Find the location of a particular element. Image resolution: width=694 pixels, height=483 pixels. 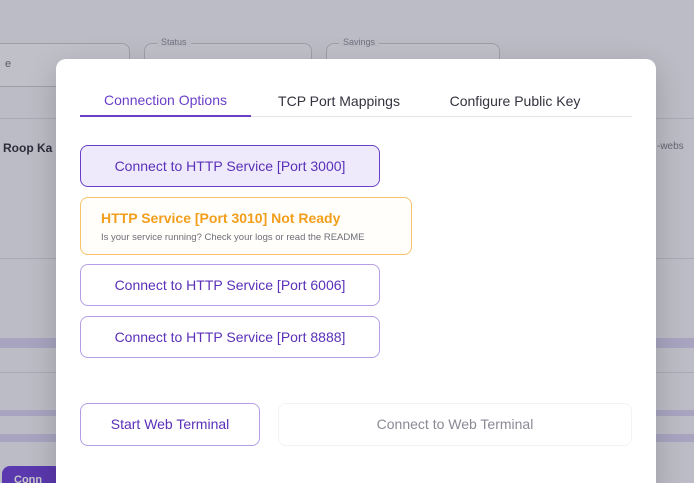

connect-http-3000-button: Connect to HTTP Service [Port 3000] is located at coordinates (230, 166).